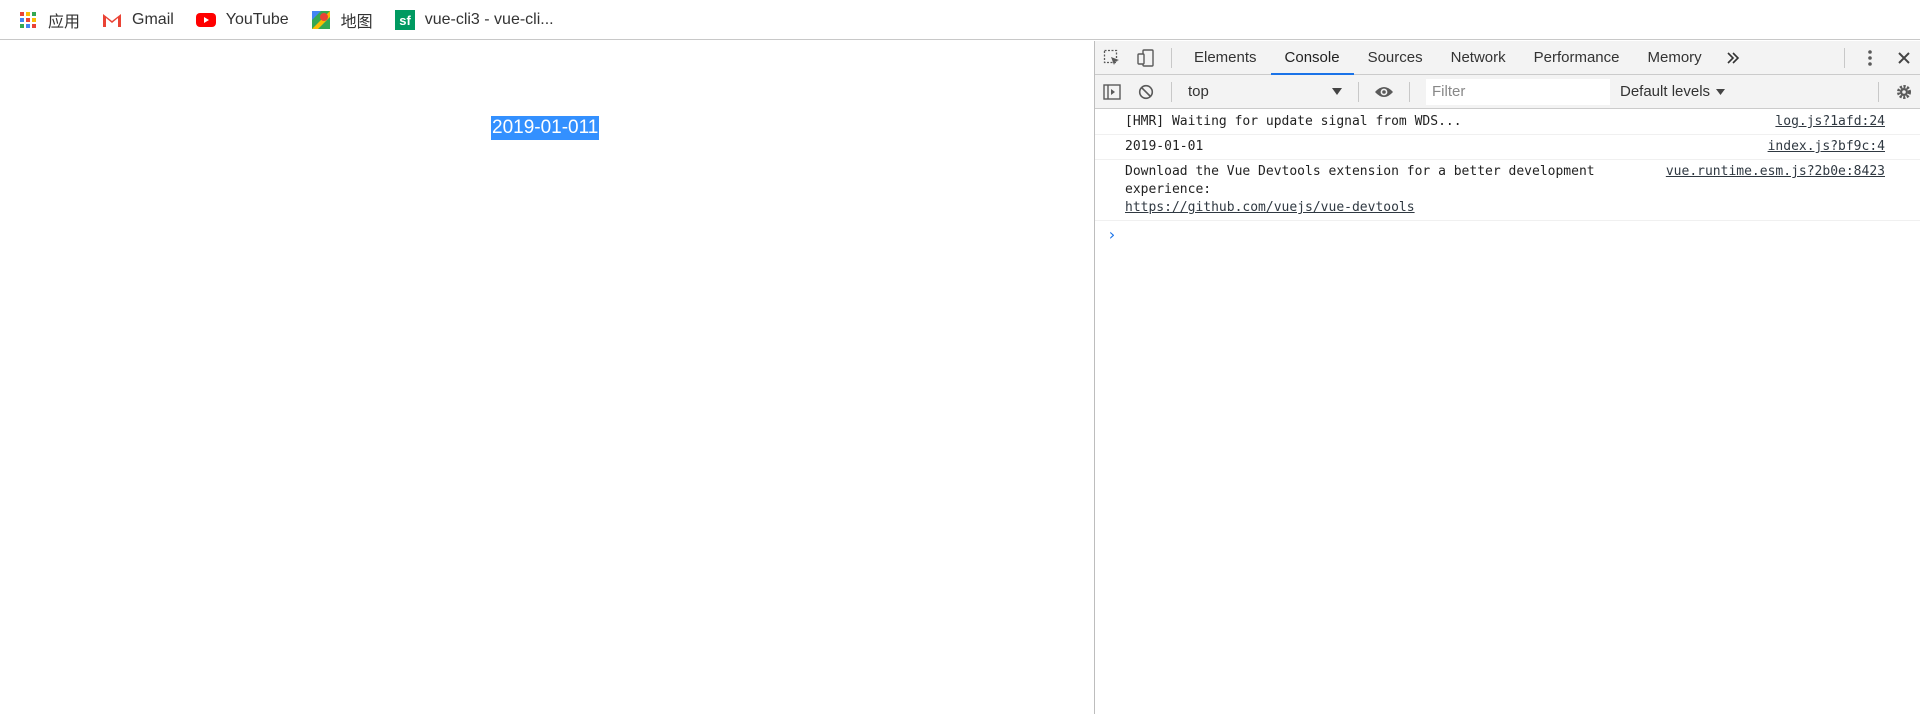 This screenshot has width=1920, height=714. I want to click on console-toolbar: top Filter Default levels, so click(1507, 92).